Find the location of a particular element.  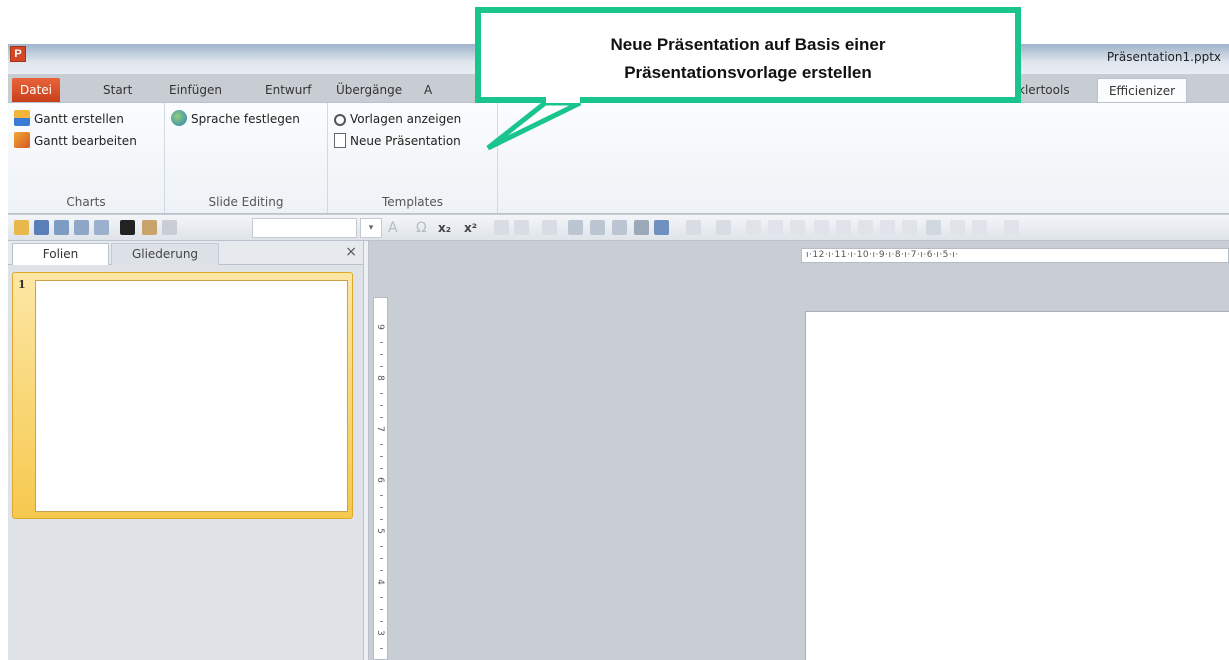

gantt-edit-icon is located at coordinates (22, 140).